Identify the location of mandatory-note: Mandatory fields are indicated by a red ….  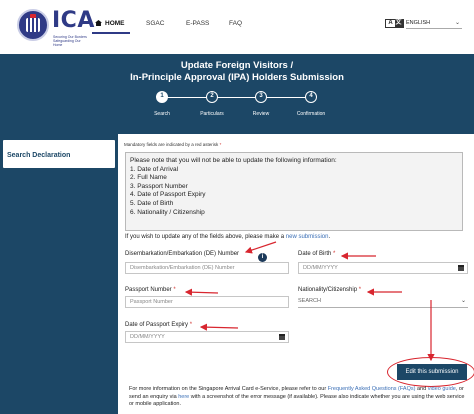
(172, 144).